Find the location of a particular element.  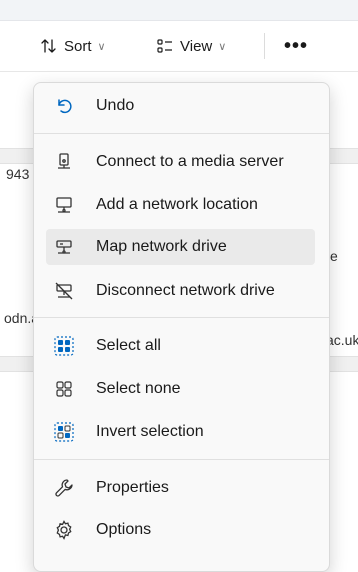

view-icon is located at coordinates (165, 46).